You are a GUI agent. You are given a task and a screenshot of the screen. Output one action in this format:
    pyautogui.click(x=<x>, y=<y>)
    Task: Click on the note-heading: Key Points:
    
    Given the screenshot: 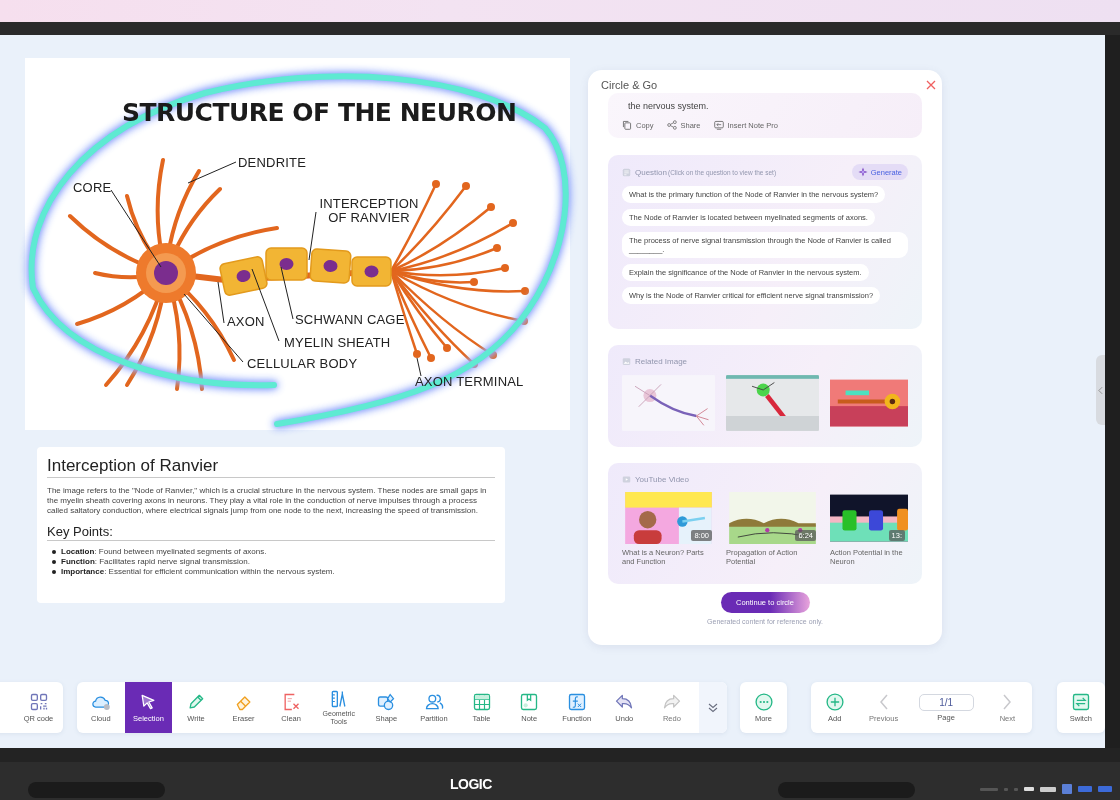 What is the action you would take?
    pyautogui.click(x=271, y=532)
    